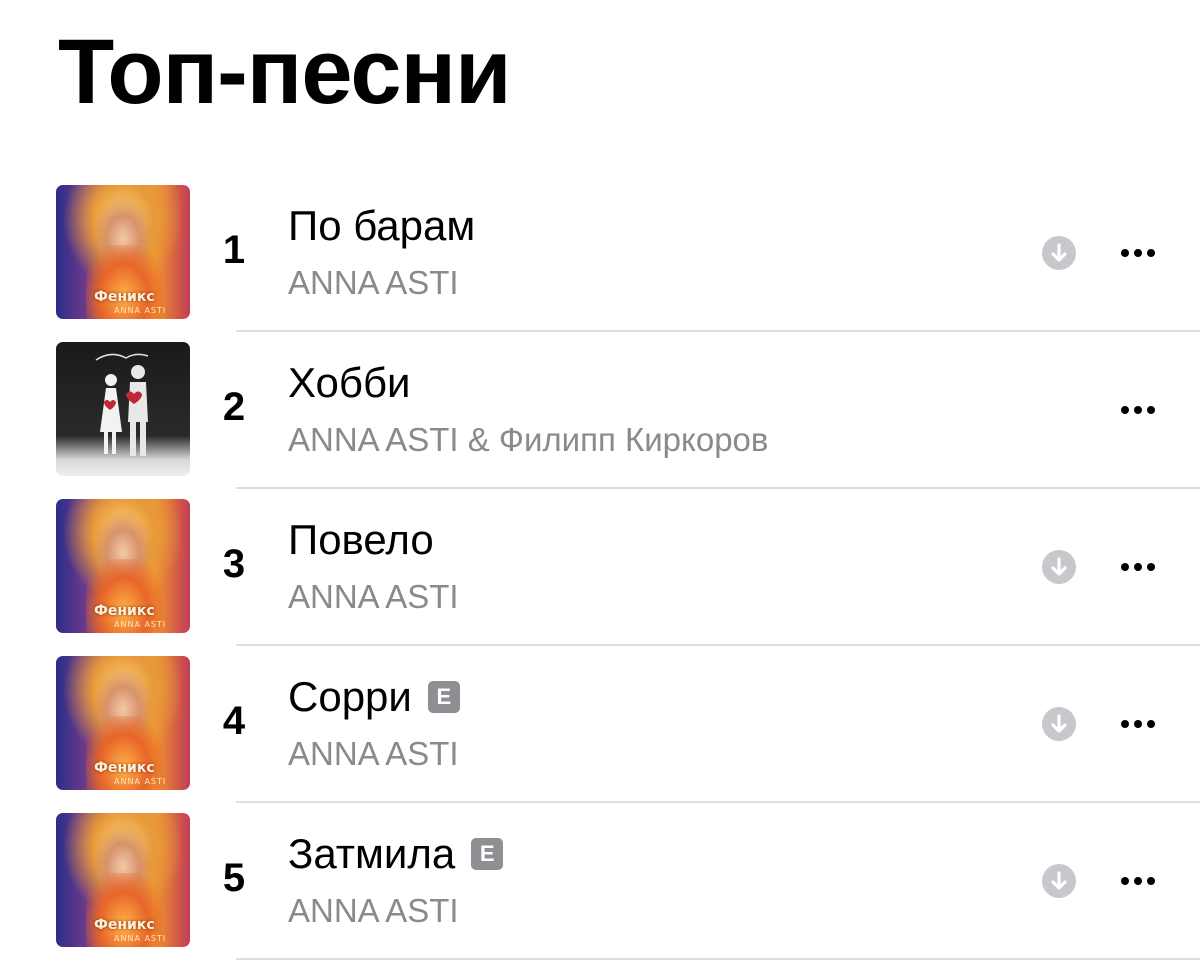 The height and width of the screenshot is (961, 1200). What do you see at coordinates (361, 539) in the screenshot?
I see `track-title: Повело` at bounding box center [361, 539].